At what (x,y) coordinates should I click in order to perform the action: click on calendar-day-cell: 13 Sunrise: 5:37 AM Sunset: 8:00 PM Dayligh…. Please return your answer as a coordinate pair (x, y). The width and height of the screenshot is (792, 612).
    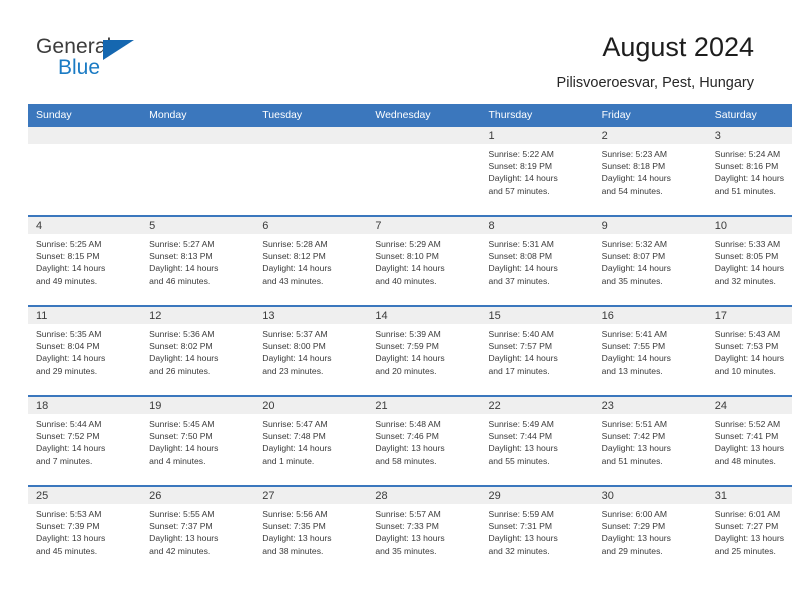
    Looking at the image, I should click on (311, 350).